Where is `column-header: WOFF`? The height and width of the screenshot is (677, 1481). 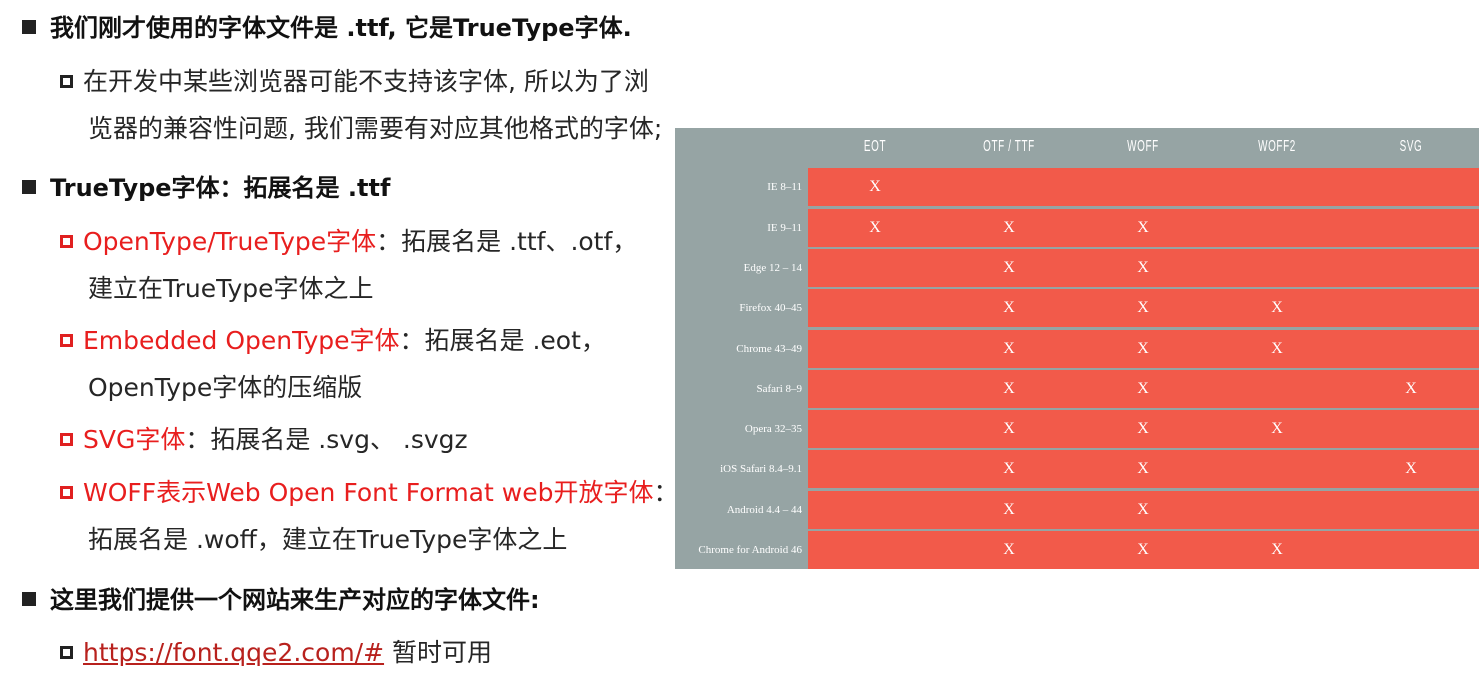
column-header: WOFF is located at coordinates (1143, 146).